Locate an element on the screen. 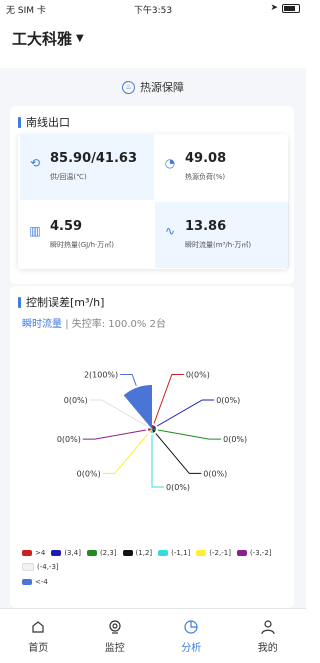  clock-text: 下午3:53 is located at coordinates (153, 11).